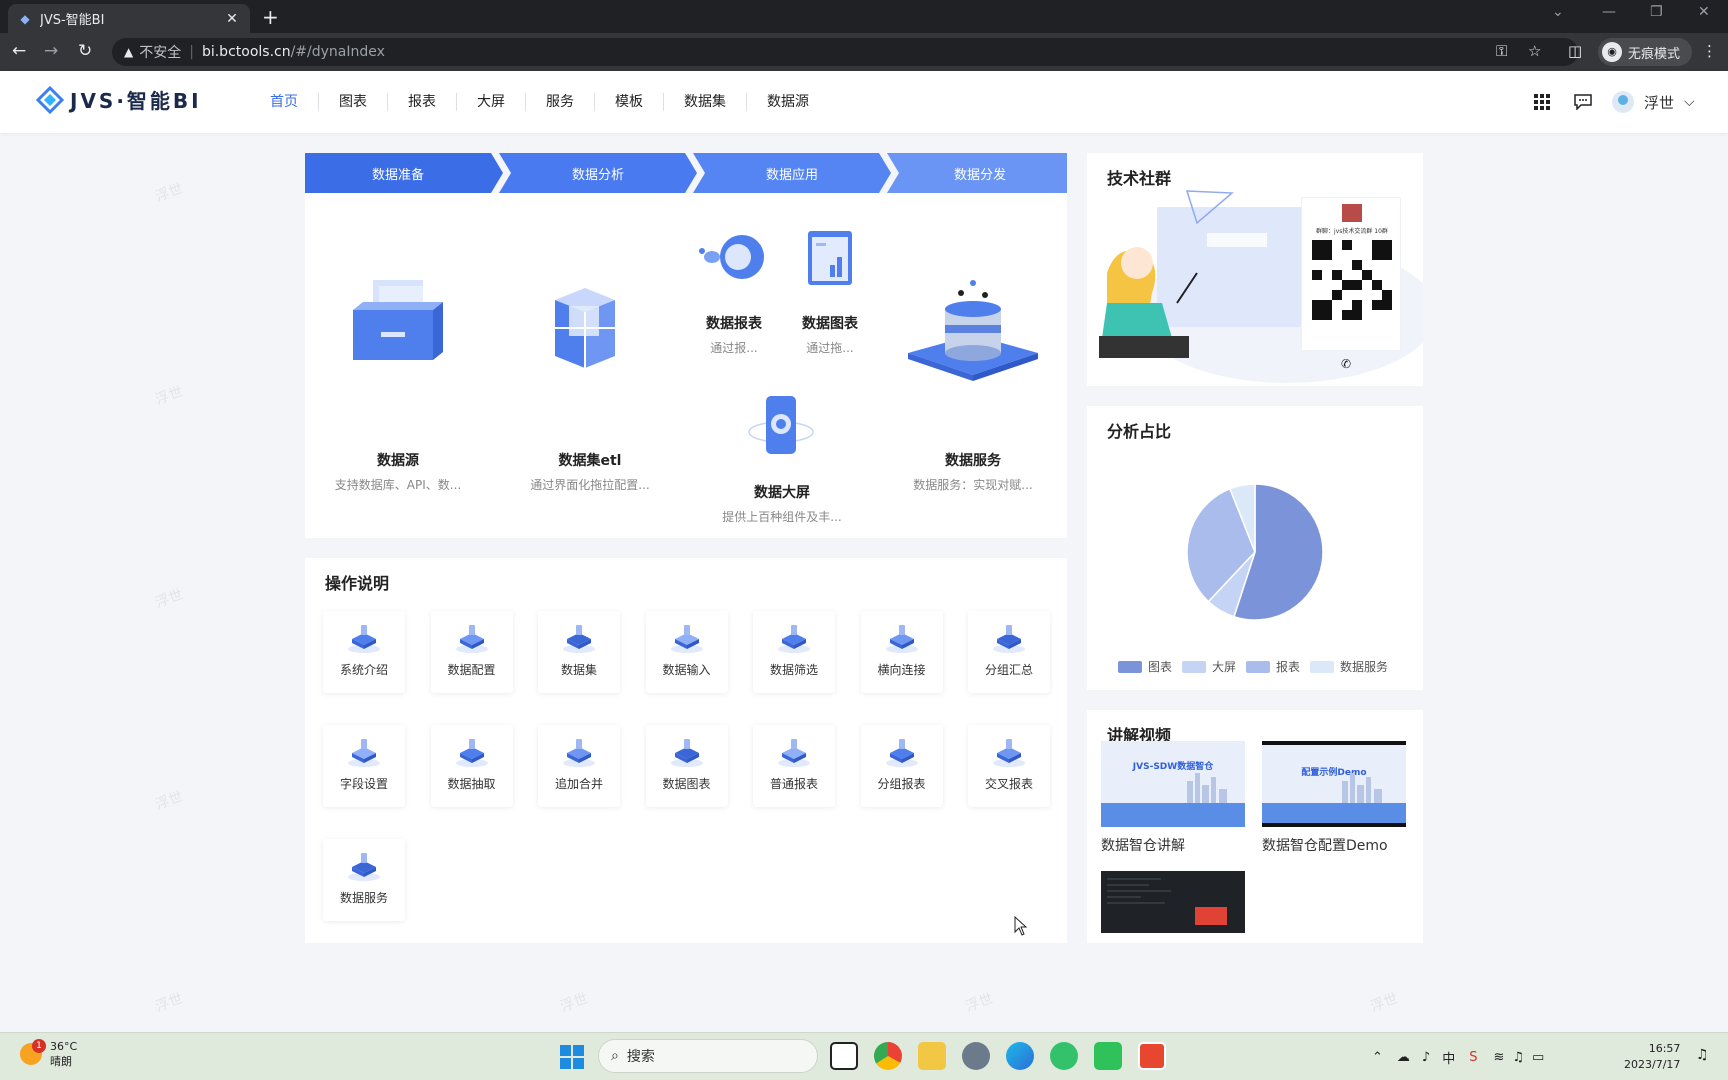 Image resolution: width=1728 pixels, height=1080 pixels. Describe the element at coordinates (792, 173) in the screenshot. I see `flow-step-apply: 数据应用` at that location.